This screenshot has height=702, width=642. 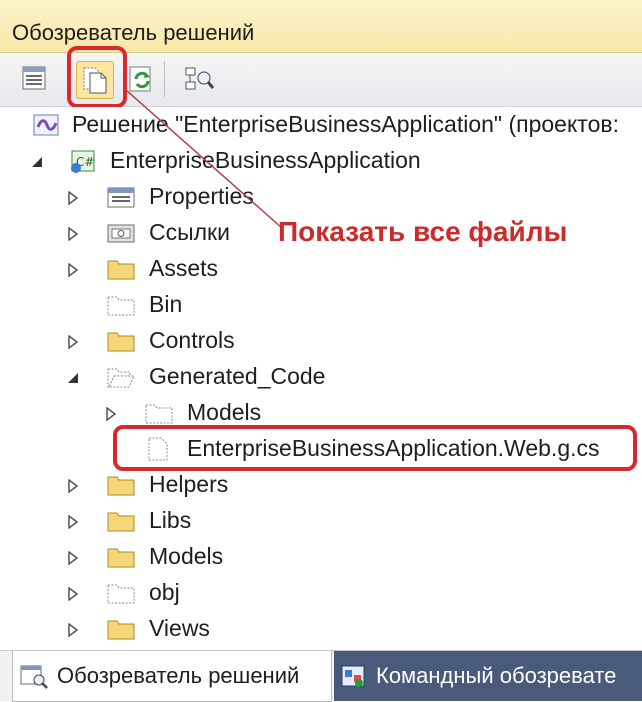 I want to click on annotation-label: Показать все файлы, so click(x=423, y=231).